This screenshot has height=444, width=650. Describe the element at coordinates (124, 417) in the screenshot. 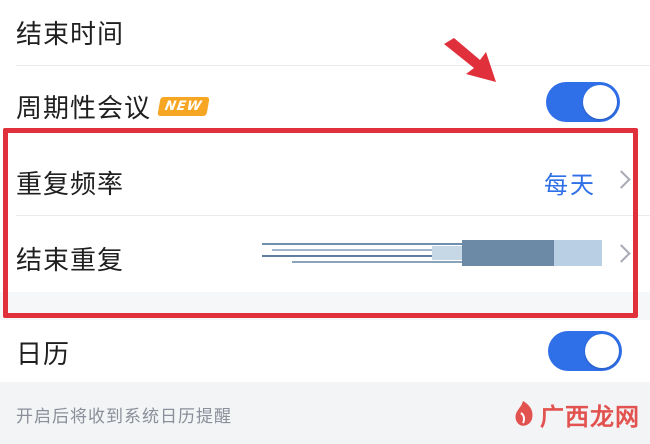

I see `calendar-hint-text: 开启后将收到系统日历提醒` at that location.